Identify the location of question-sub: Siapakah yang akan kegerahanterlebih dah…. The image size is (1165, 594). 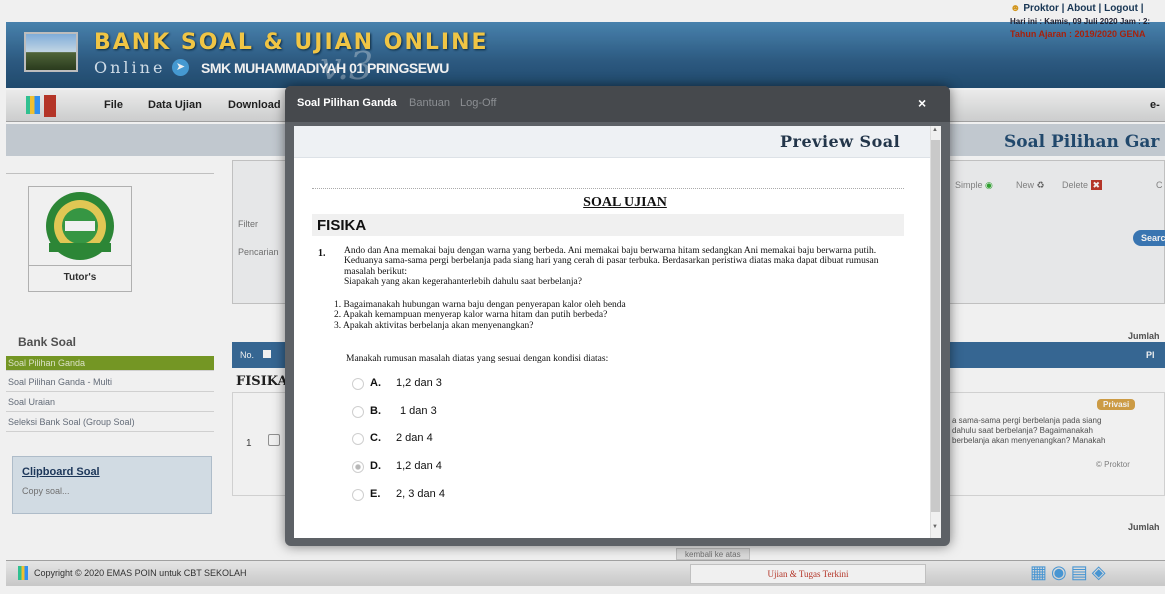
(463, 282).